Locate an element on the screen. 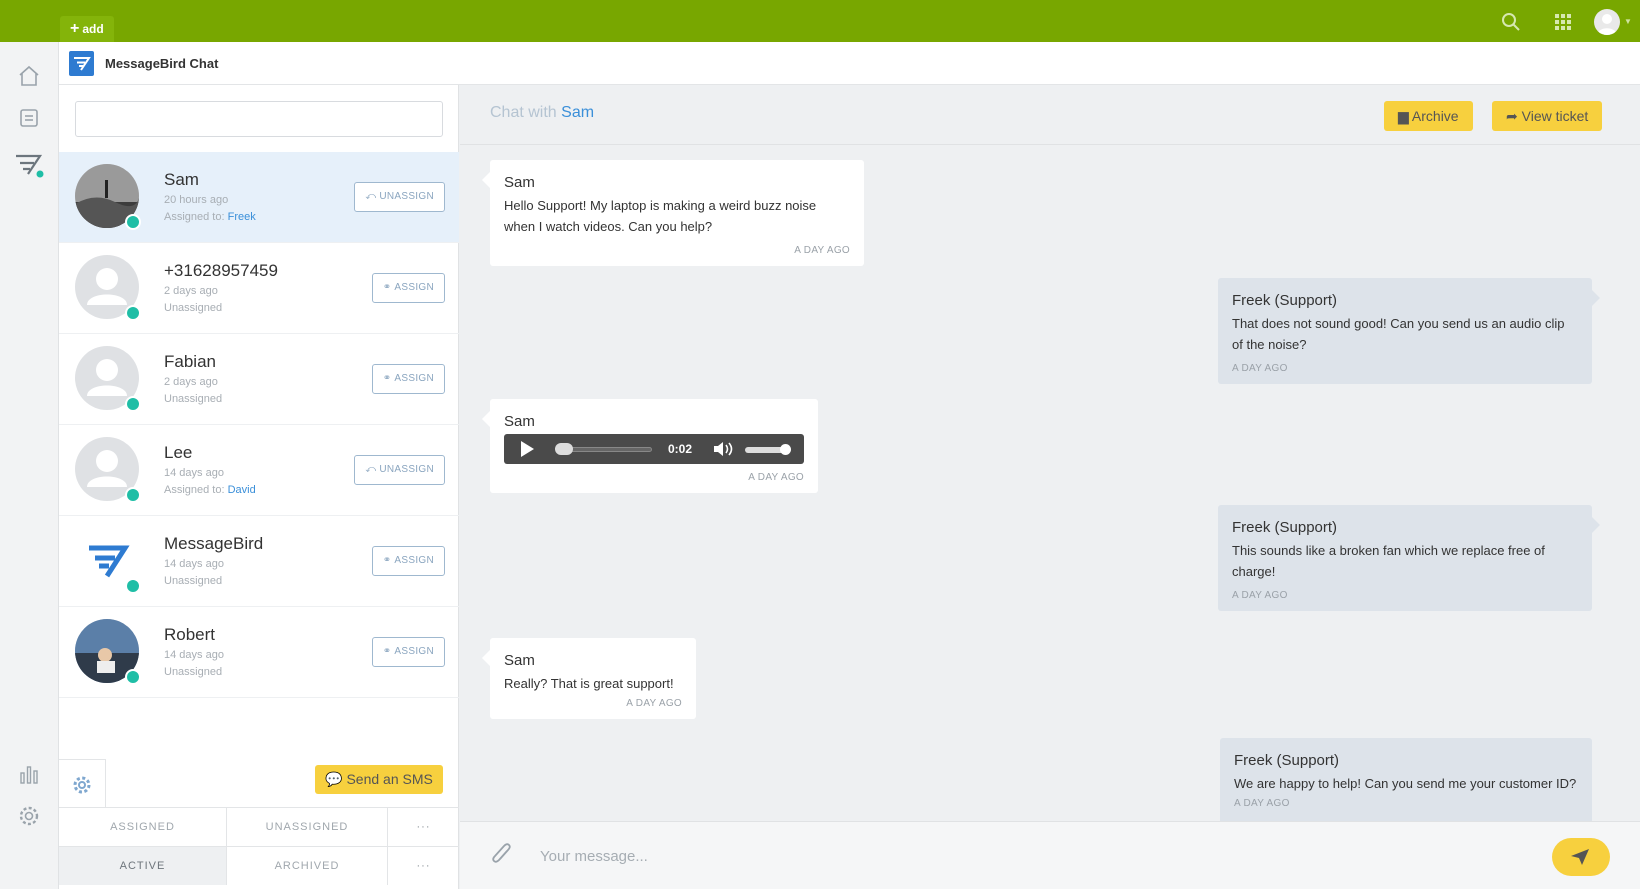 The height and width of the screenshot is (889, 1640). contact-name: Fabian is located at coordinates (190, 361).